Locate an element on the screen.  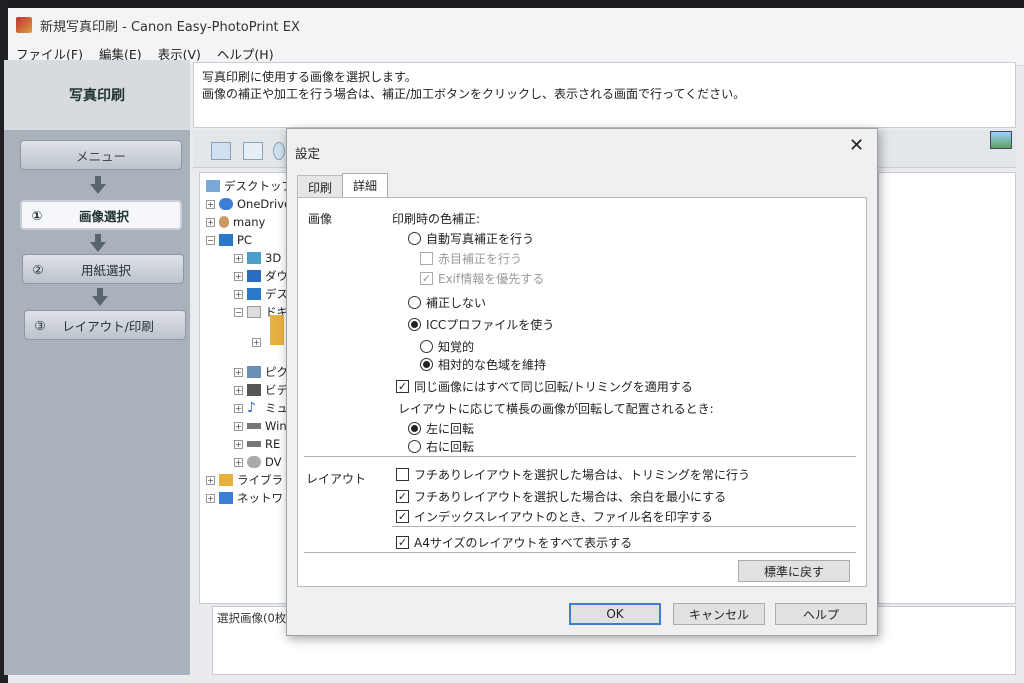
tree-item-network: + ネットワ is located at coordinates (244, 498).